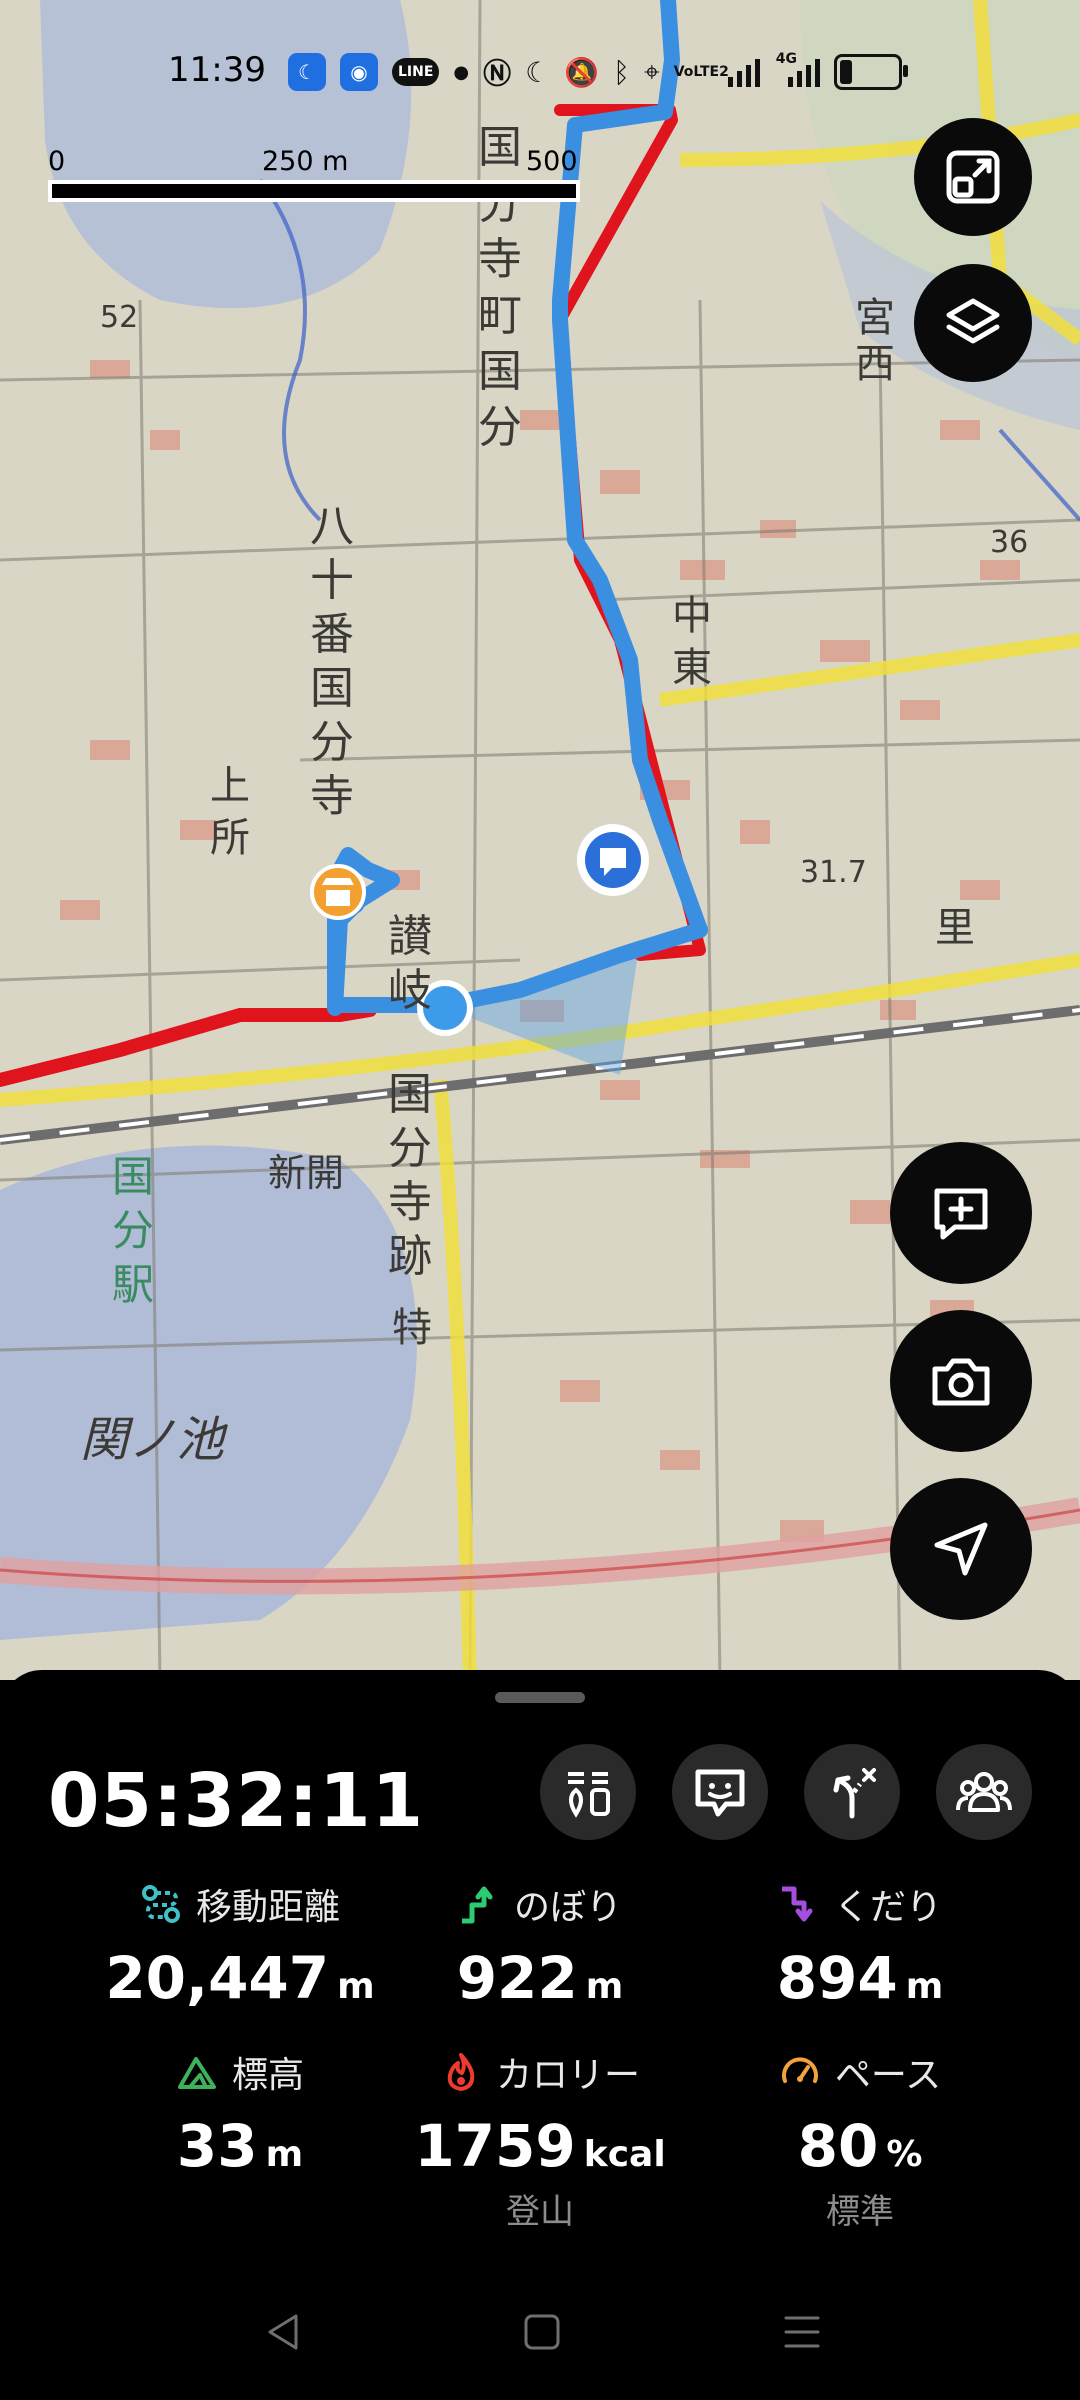 The height and width of the screenshot is (2400, 1080). What do you see at coordinates (517, 1978) in the screenshot?
I see `stat-value: 922` at bounding box center [517, 1978].